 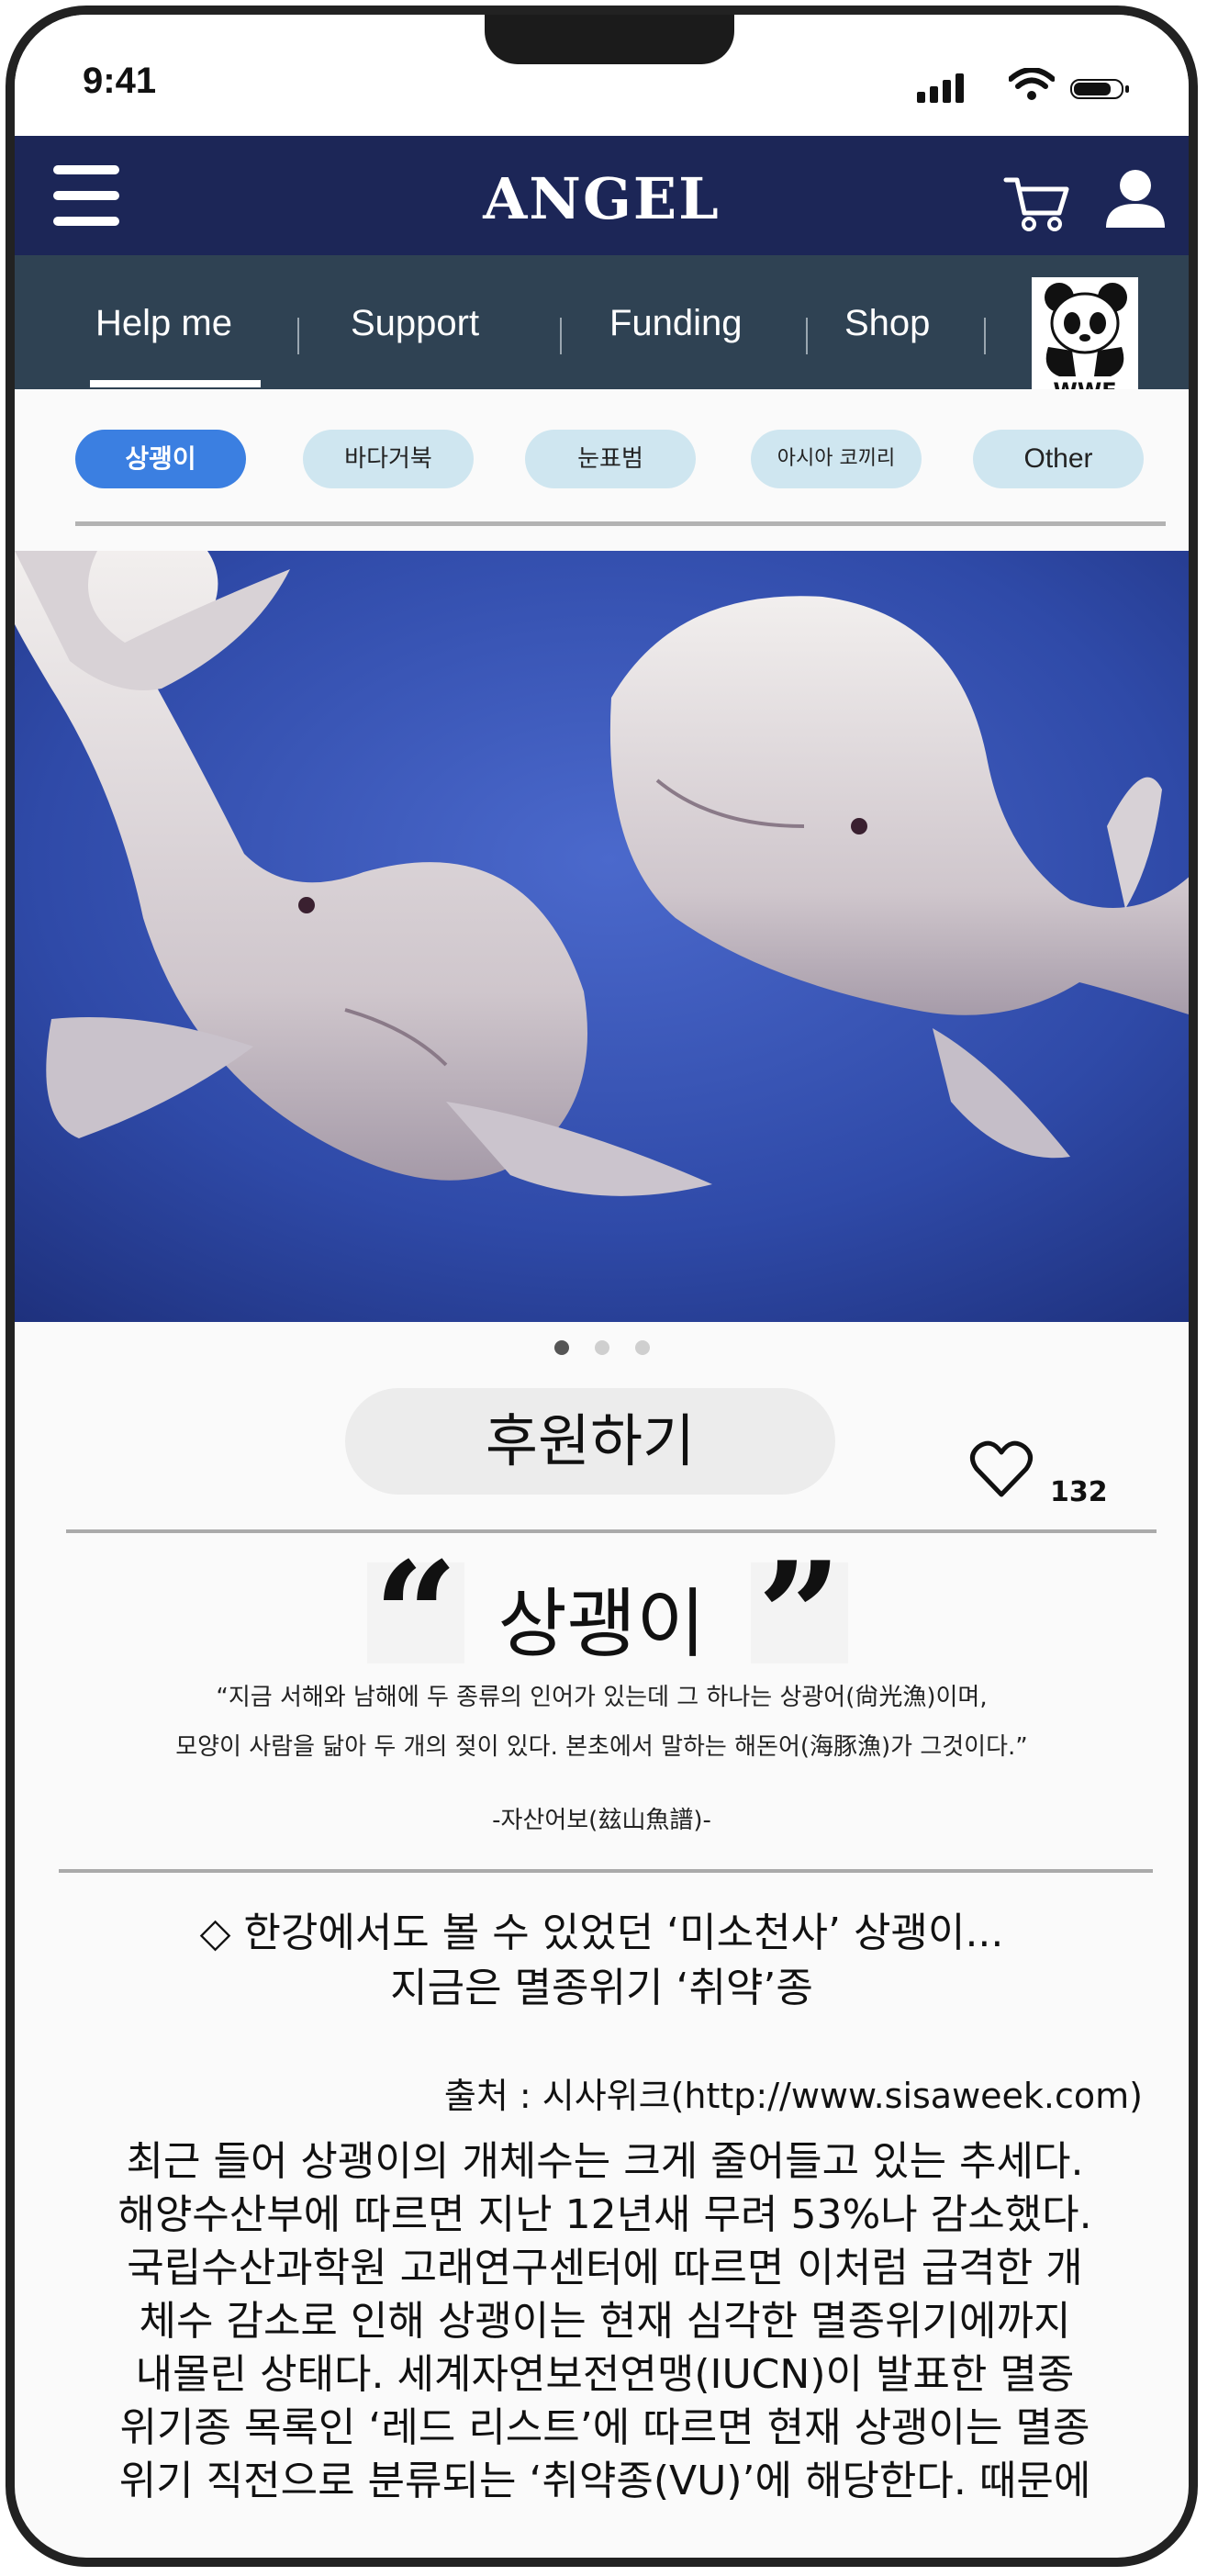 I want to click on body-line: 위기 직전으로 분류되는 ‘취약종(VU)’에 해당한다. 때문에, so click(x=605, y=2481).